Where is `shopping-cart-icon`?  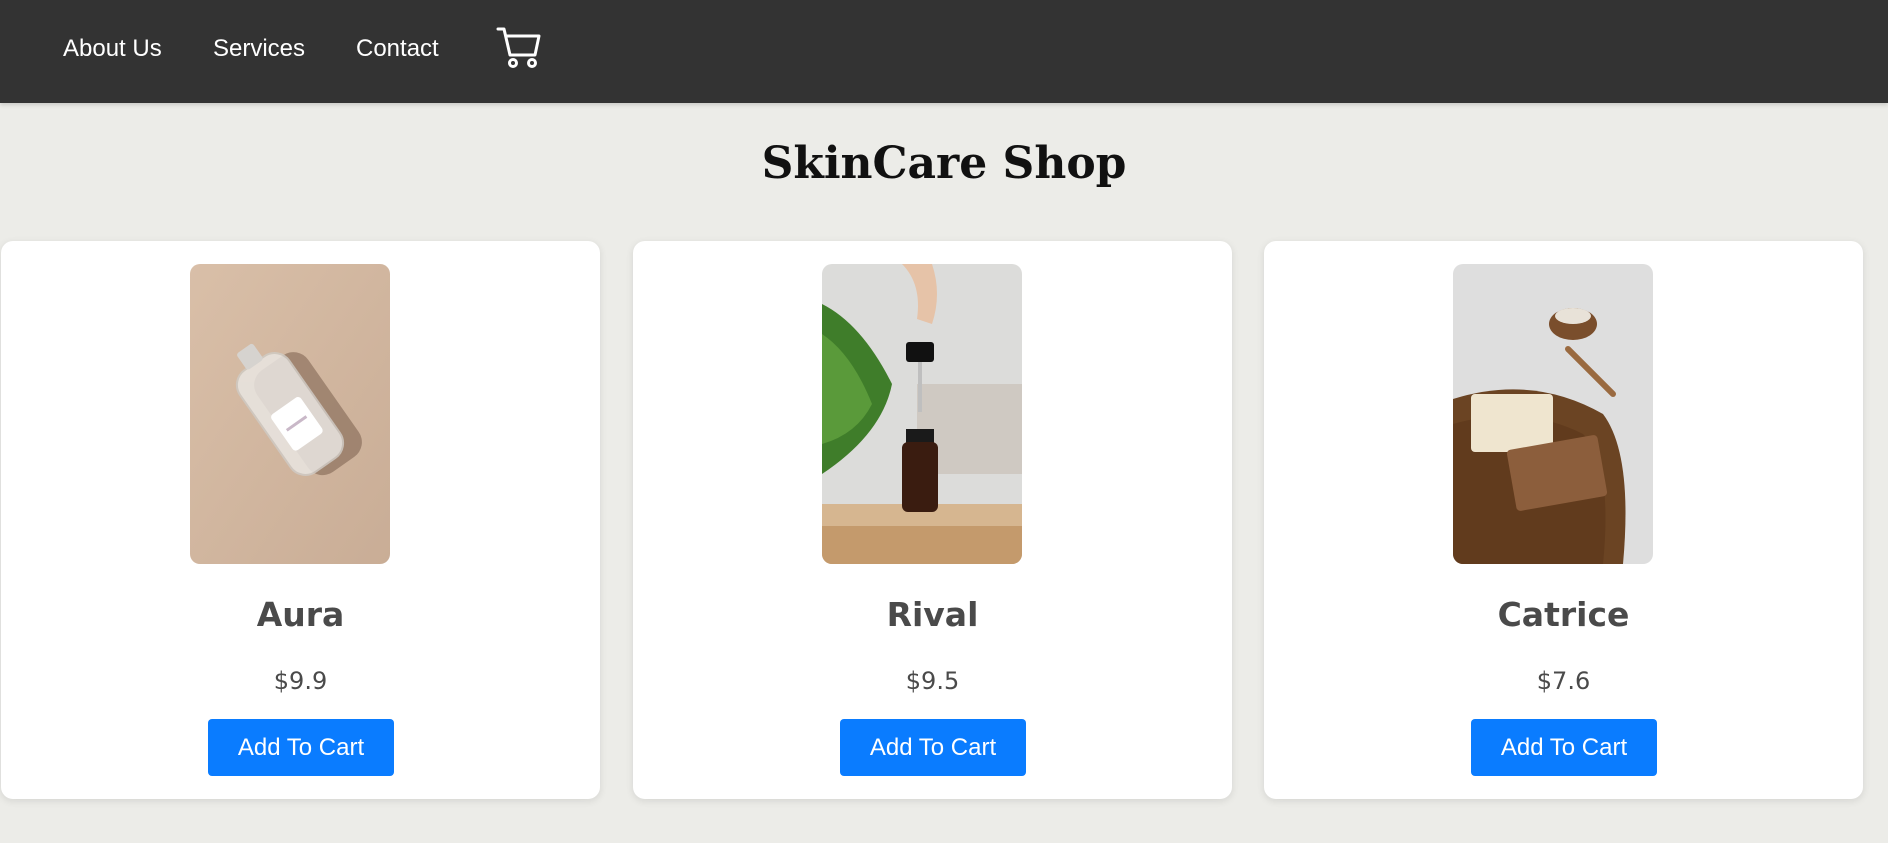 shopping-cart-icon is located at coordinates (519, 47).